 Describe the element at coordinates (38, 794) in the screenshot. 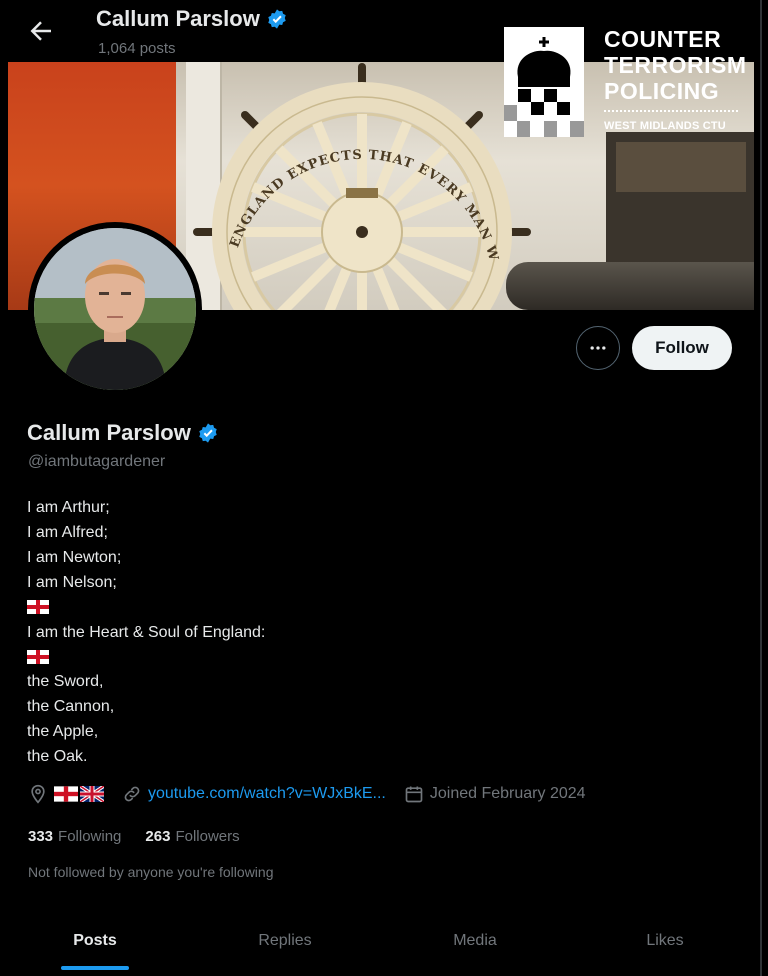

I see `location-pin-icon` at that location.